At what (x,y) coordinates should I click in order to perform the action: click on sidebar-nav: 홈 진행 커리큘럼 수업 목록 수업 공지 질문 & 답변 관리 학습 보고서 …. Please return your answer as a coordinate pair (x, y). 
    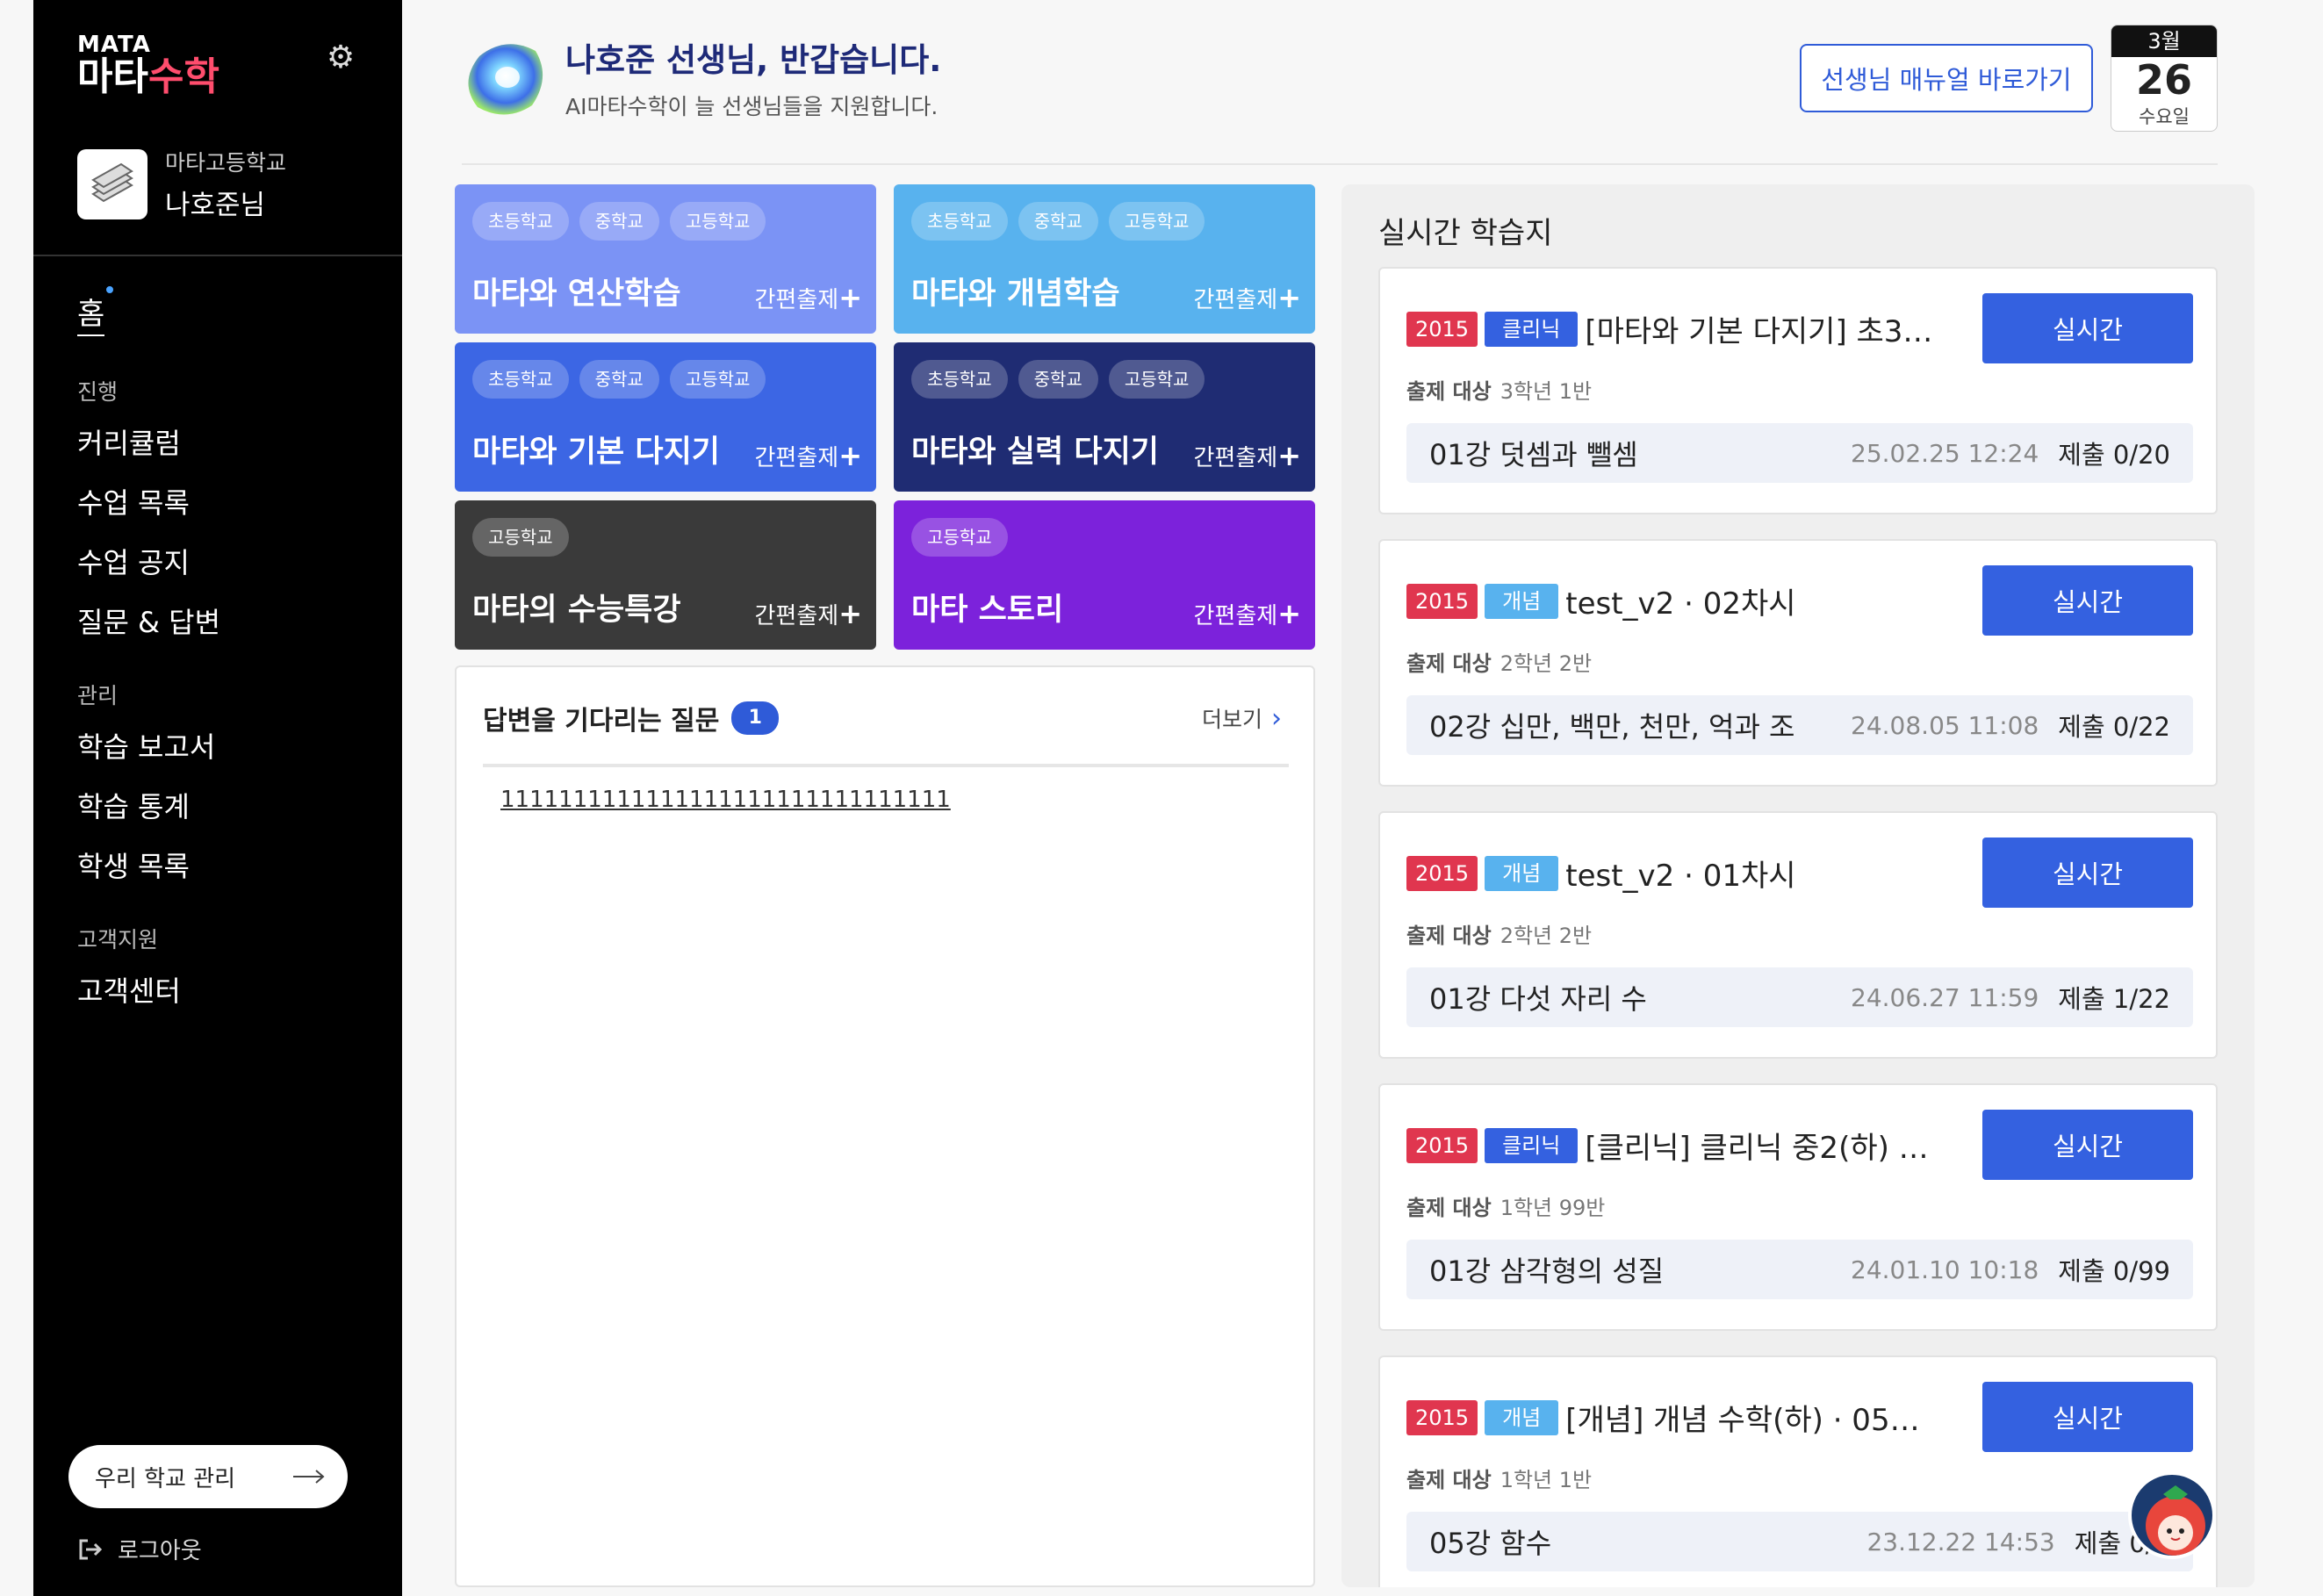
    Looking at the image, I should click on (226, 647).